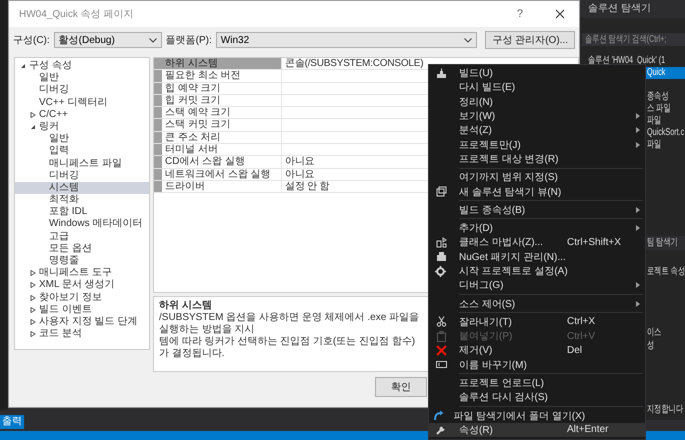 The image size is (685, 440). I want to click on menu-item: 클래스 마법사(Z)... Ctrl+Shift+X, so click(537, 242).